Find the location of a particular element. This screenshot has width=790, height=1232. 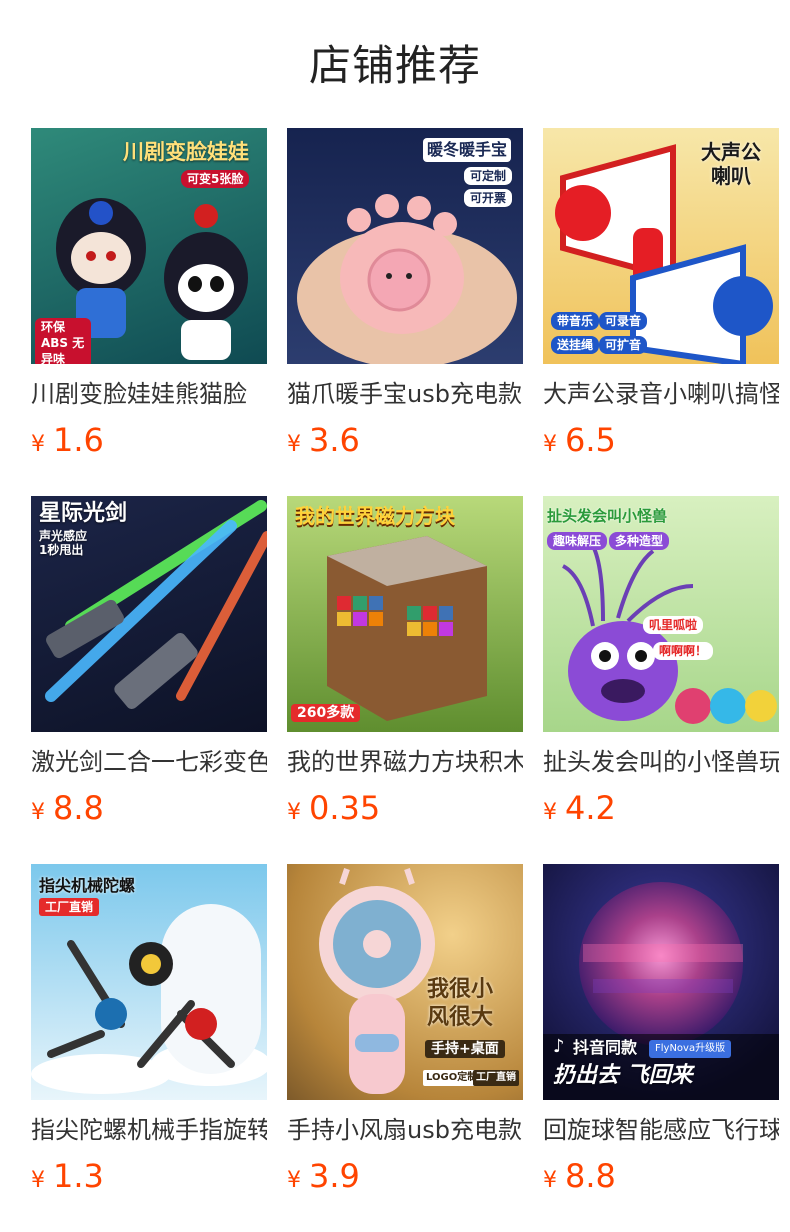

overlay-title: 星际光剑 is located at coordinates (83, 513).